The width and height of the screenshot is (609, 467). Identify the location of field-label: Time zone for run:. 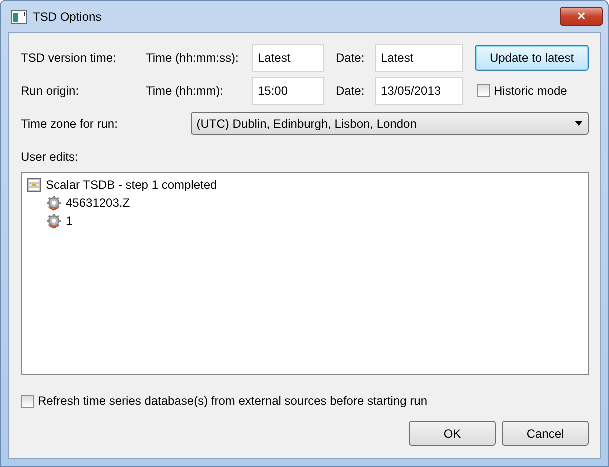
(70, 124).